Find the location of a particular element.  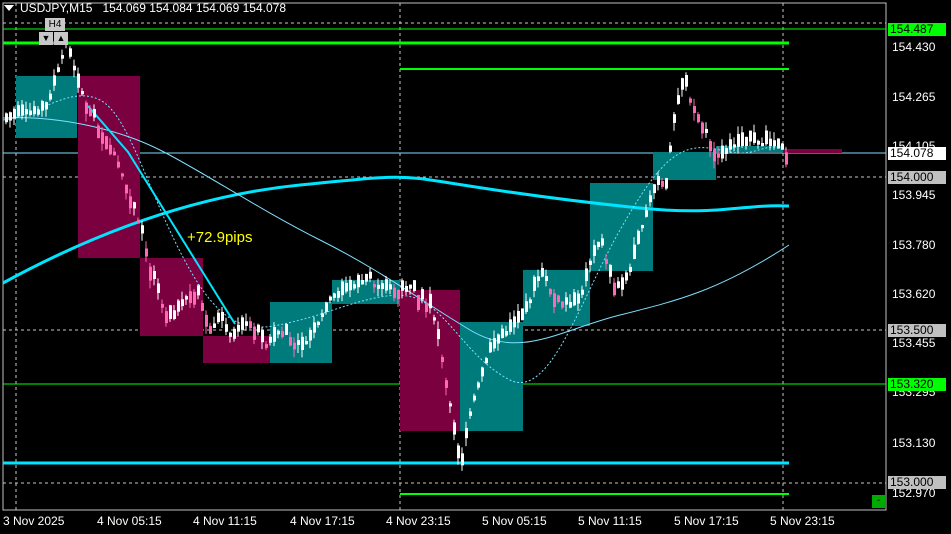

price-label-level-153500: 153.500 is located at coordinates (917, 330).